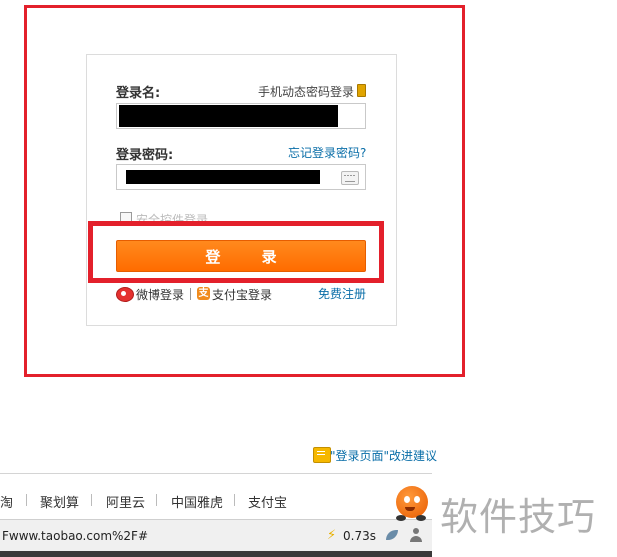 The height and width of the screenshot is (557, 617). I want to click on keyboard-icon, so click(350, 178).